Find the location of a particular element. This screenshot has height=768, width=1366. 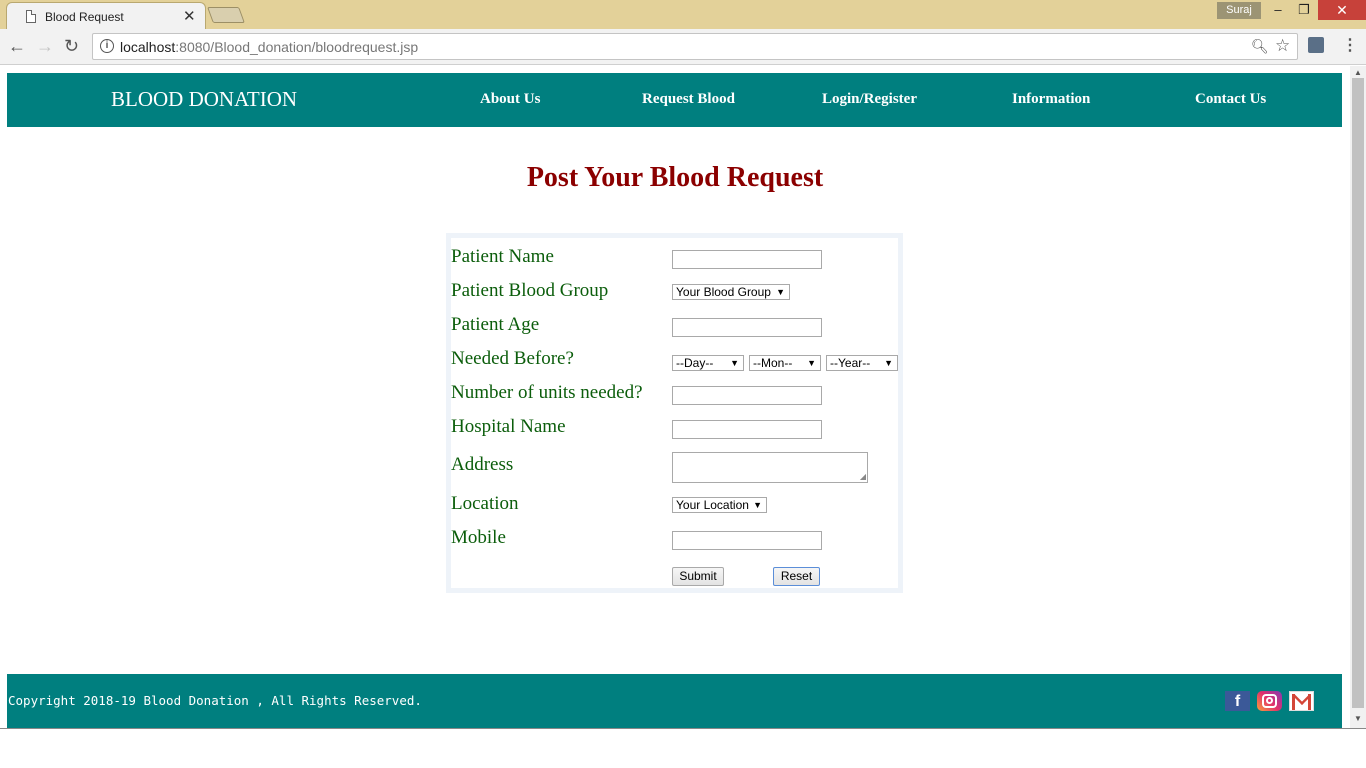

gmail-icon is located at coordinates (1301, 701).